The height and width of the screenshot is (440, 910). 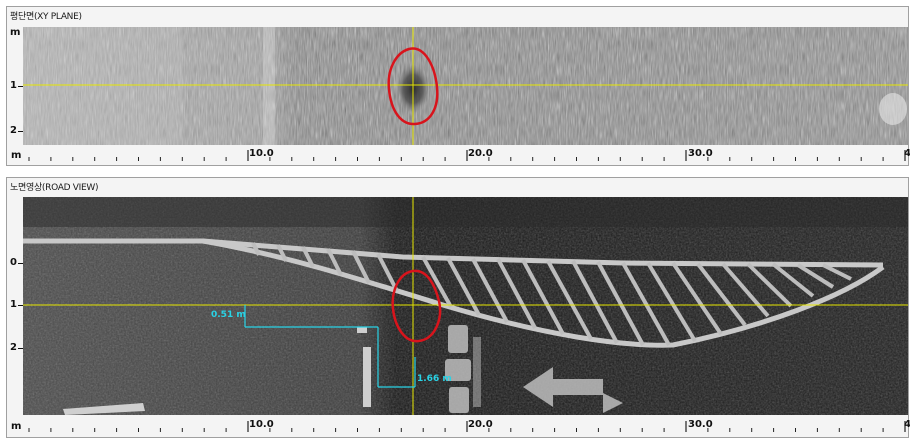 I want to click on xy-distance-ruler: m 10.0 20.0 30.0 4, so click(x=458, y=156).